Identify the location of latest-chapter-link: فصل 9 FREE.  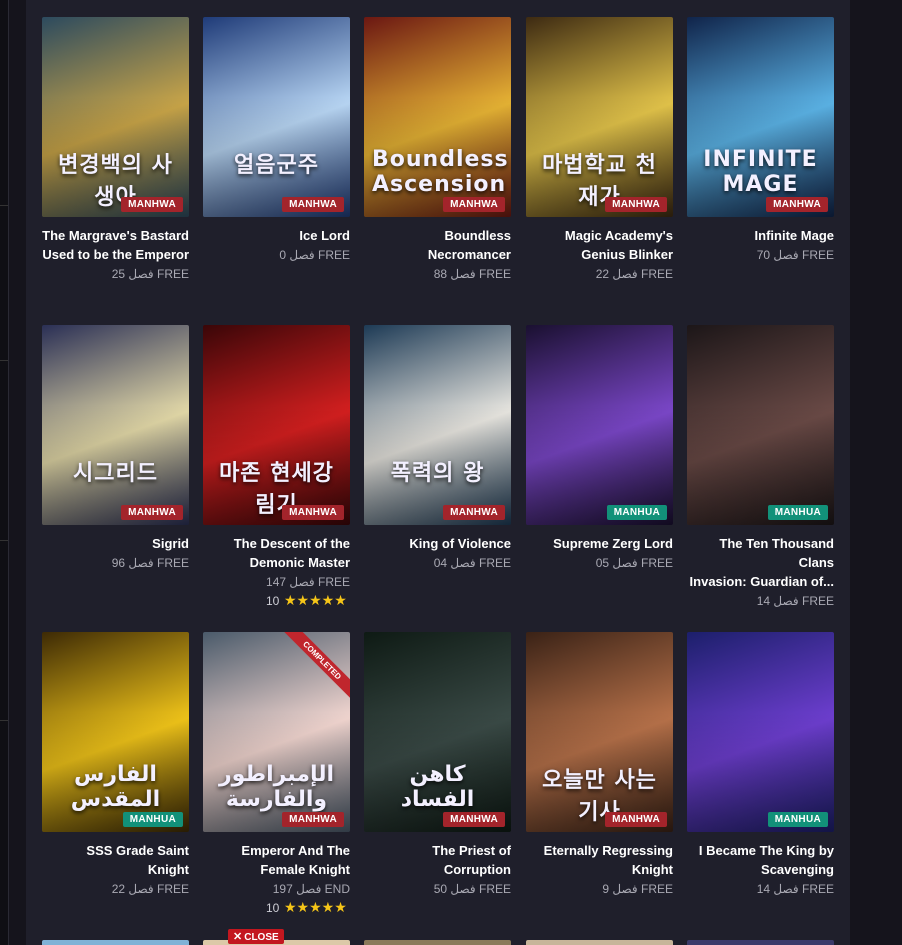
(599, 889).